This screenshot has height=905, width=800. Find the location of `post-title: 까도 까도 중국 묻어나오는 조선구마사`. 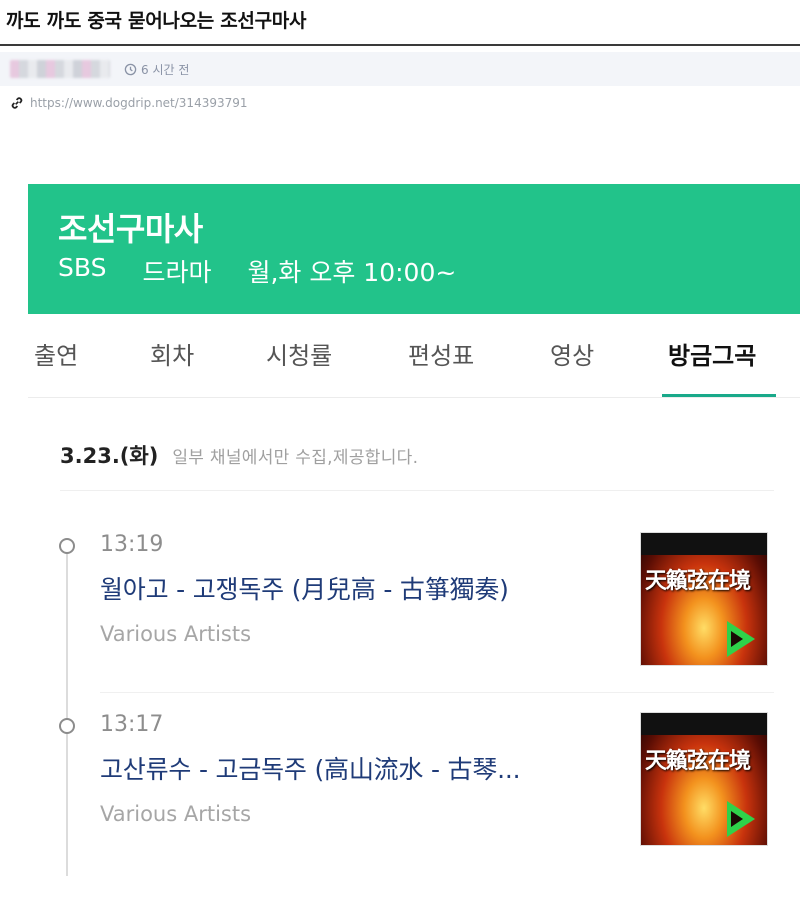

post-title: 까도 까도 중국 묻어나오는 조선구마사 is located at coordinates (156, 21).